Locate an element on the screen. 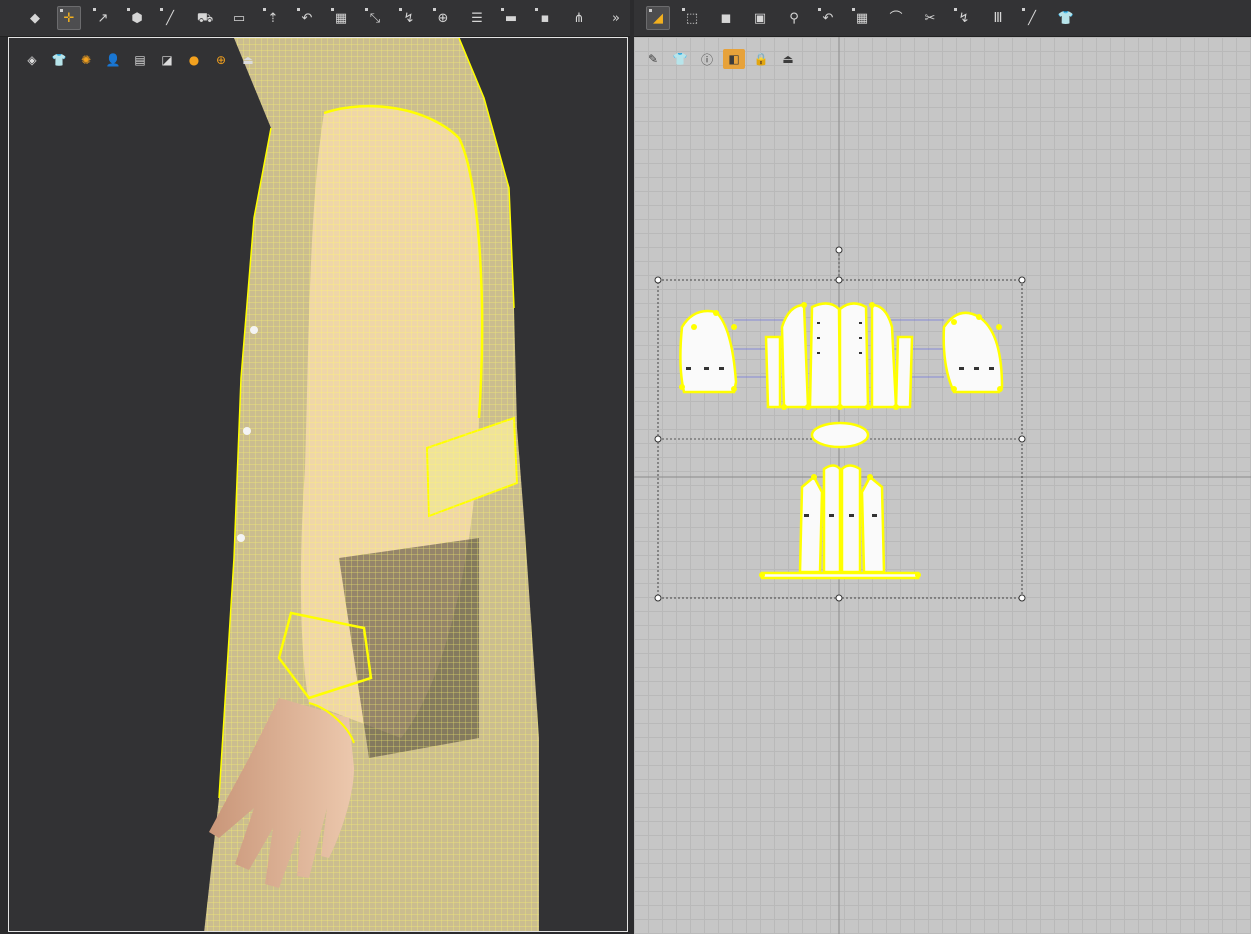 The width and height of the screenshot is (1251, 934). segment-pattern-icon: ╱ is located at coordinates (170, 18).